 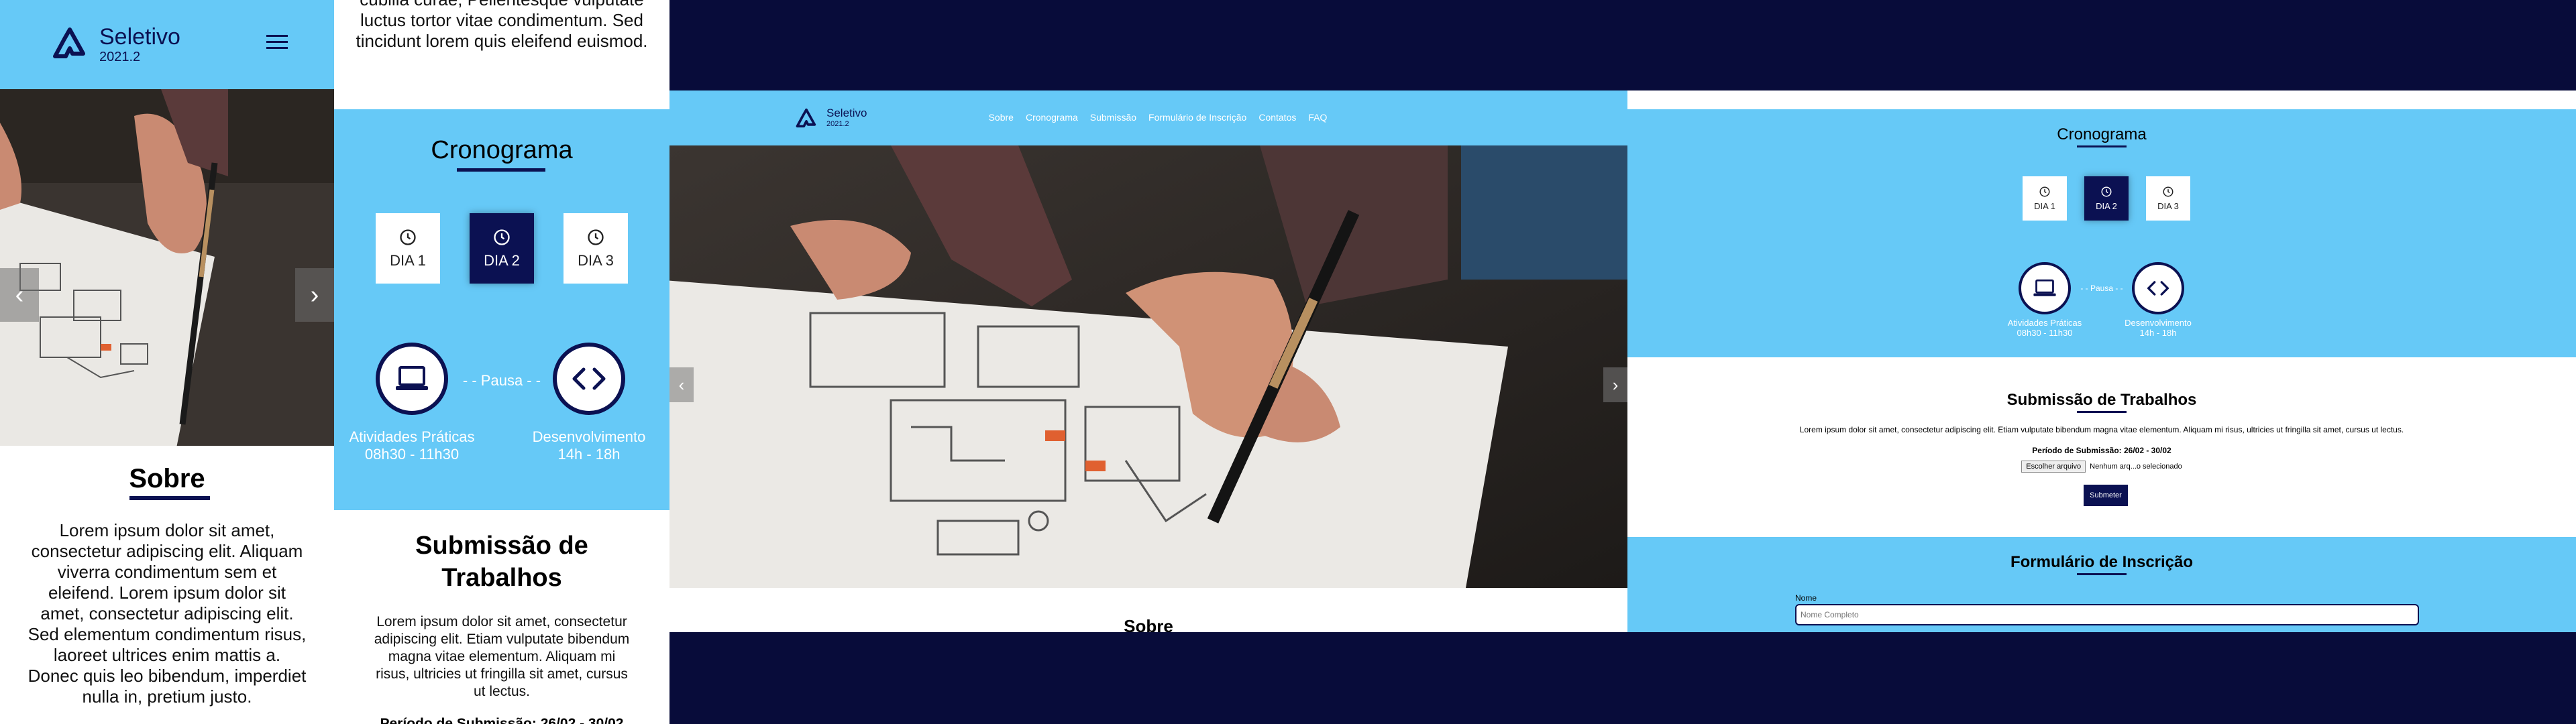 What do you see at coordinates (167, 479) in the screenshot?
I see `sobre-title: Sobre` at bounding box center [167, 479].